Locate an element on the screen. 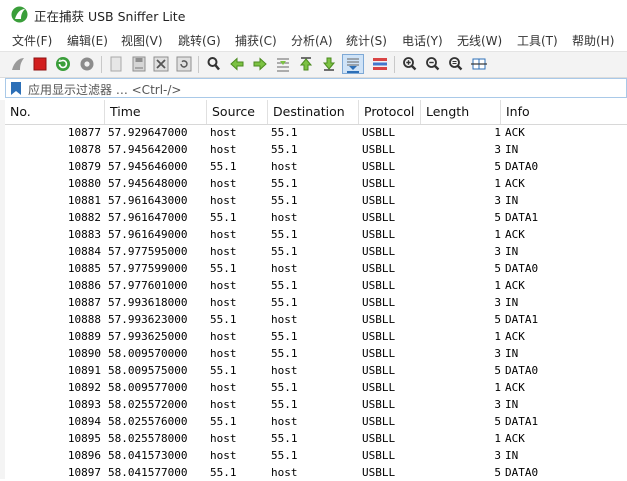  packet-number: 10886 is located at coordinates (84, 285).